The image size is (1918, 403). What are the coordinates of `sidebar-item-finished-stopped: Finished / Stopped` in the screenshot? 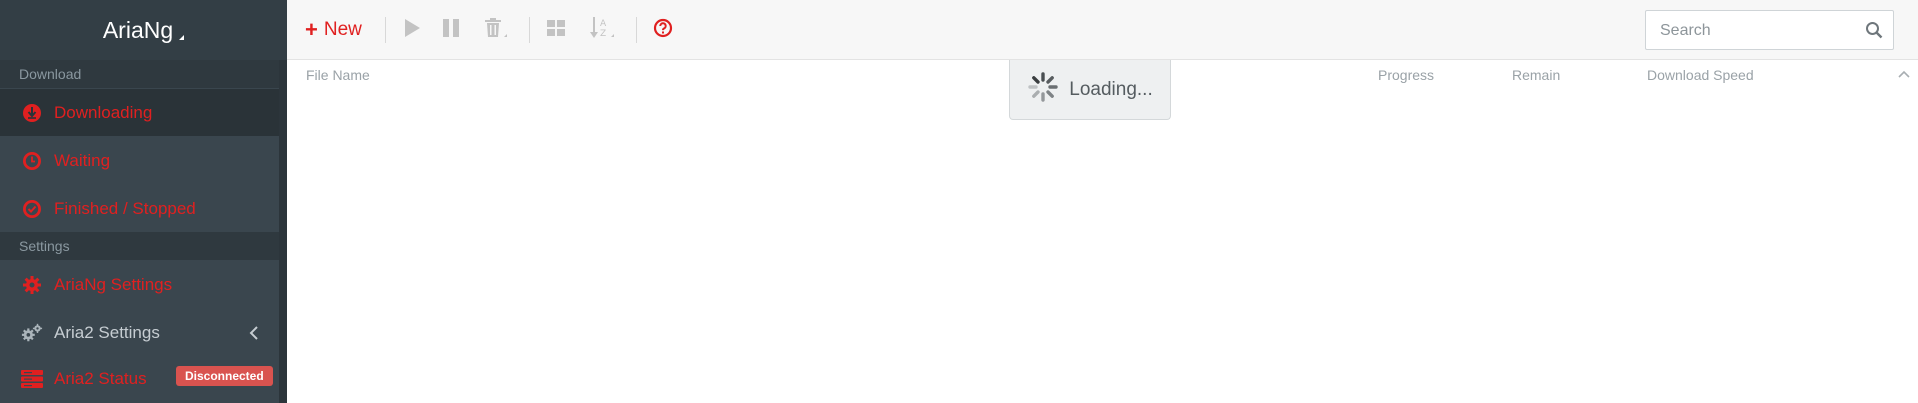 It's located at (139, 208).